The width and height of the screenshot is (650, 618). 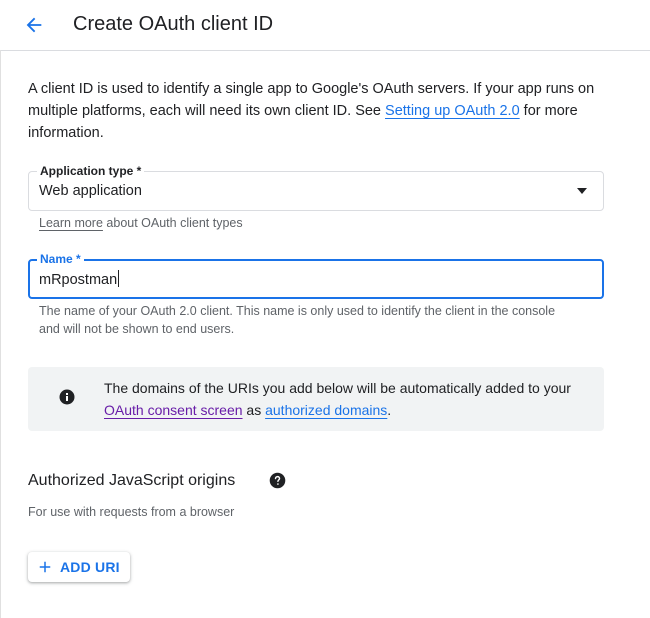 I want to click on application-type-helper: Learn more about OAuth client types, so click(x=141, y=223).